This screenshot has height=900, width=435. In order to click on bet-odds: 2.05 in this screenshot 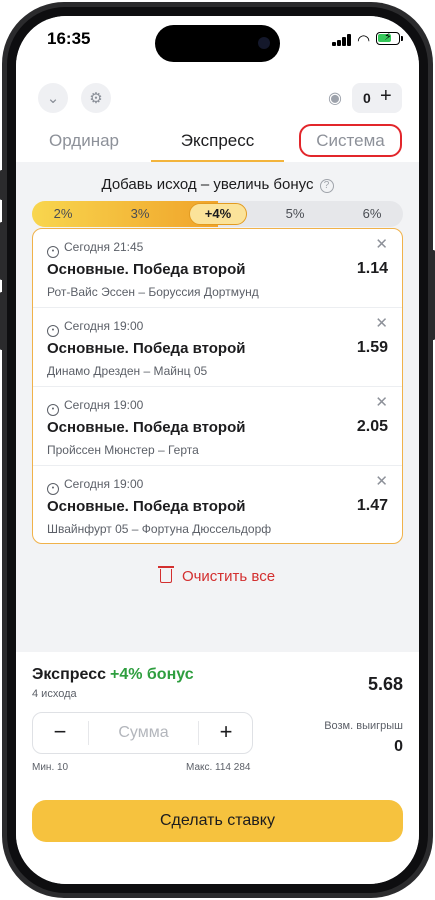, I will do `click(372, 426)`.